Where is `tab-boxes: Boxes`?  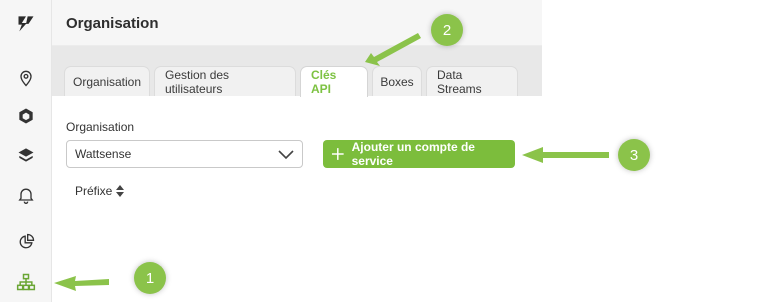
tab-boxes: Boxes is located at coordinates (397, 81).